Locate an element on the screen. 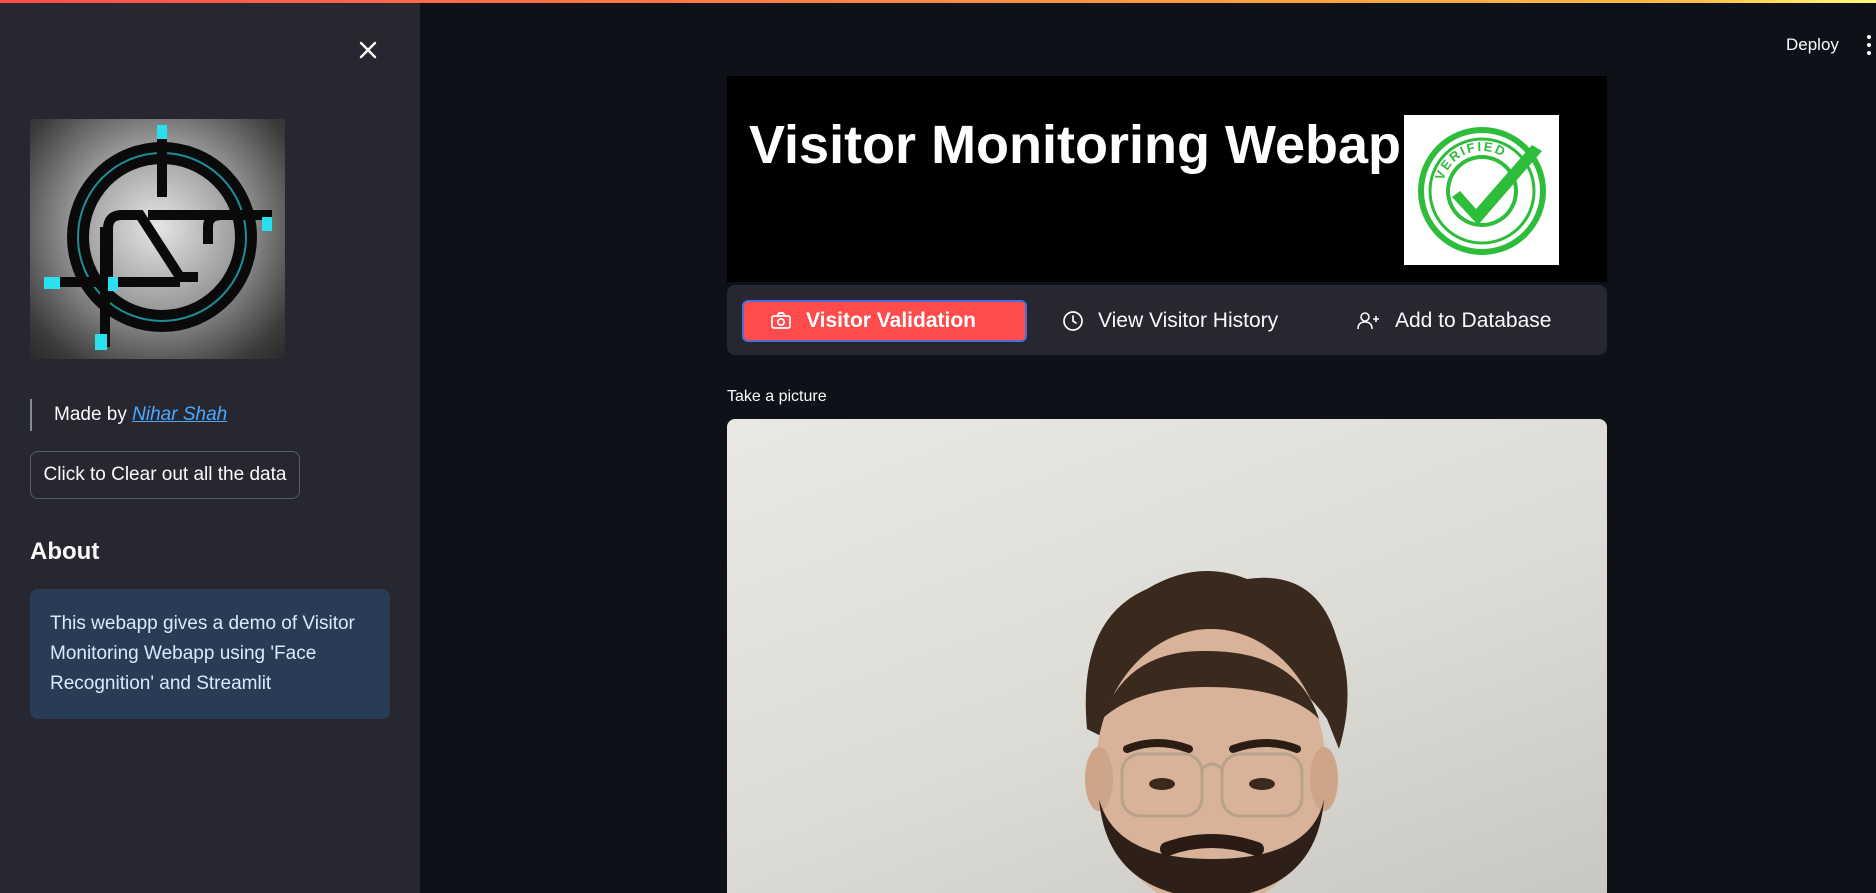 The height and width of the screenshot is (893, 1876). page-title: Visitor Monitoring Webapp is located at coordinates (1091, 145).